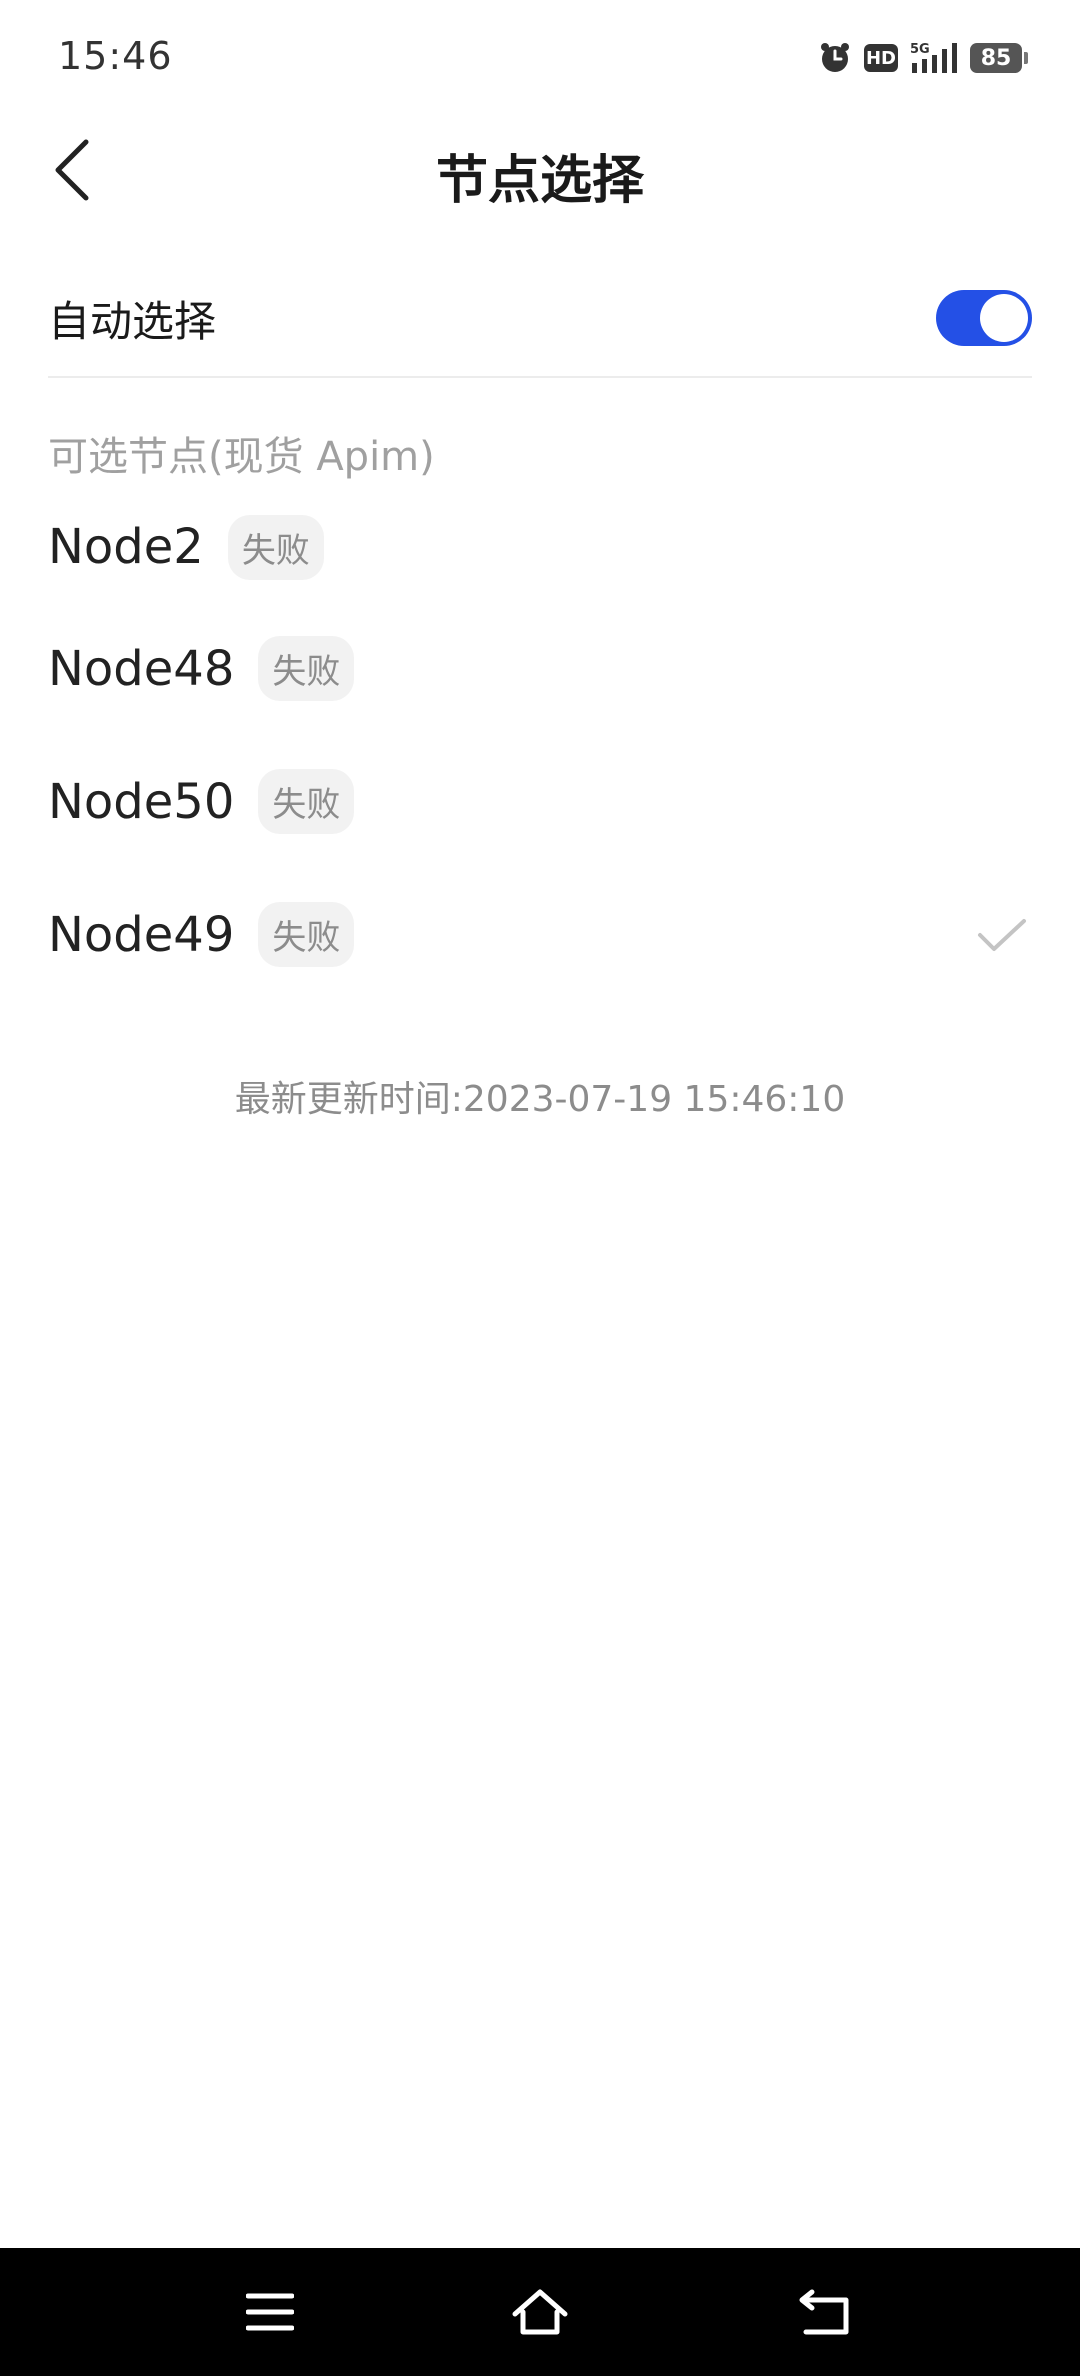 This screenshot has width=1080, height=2376. I want to click on alarm-icon, so click(835, 58).